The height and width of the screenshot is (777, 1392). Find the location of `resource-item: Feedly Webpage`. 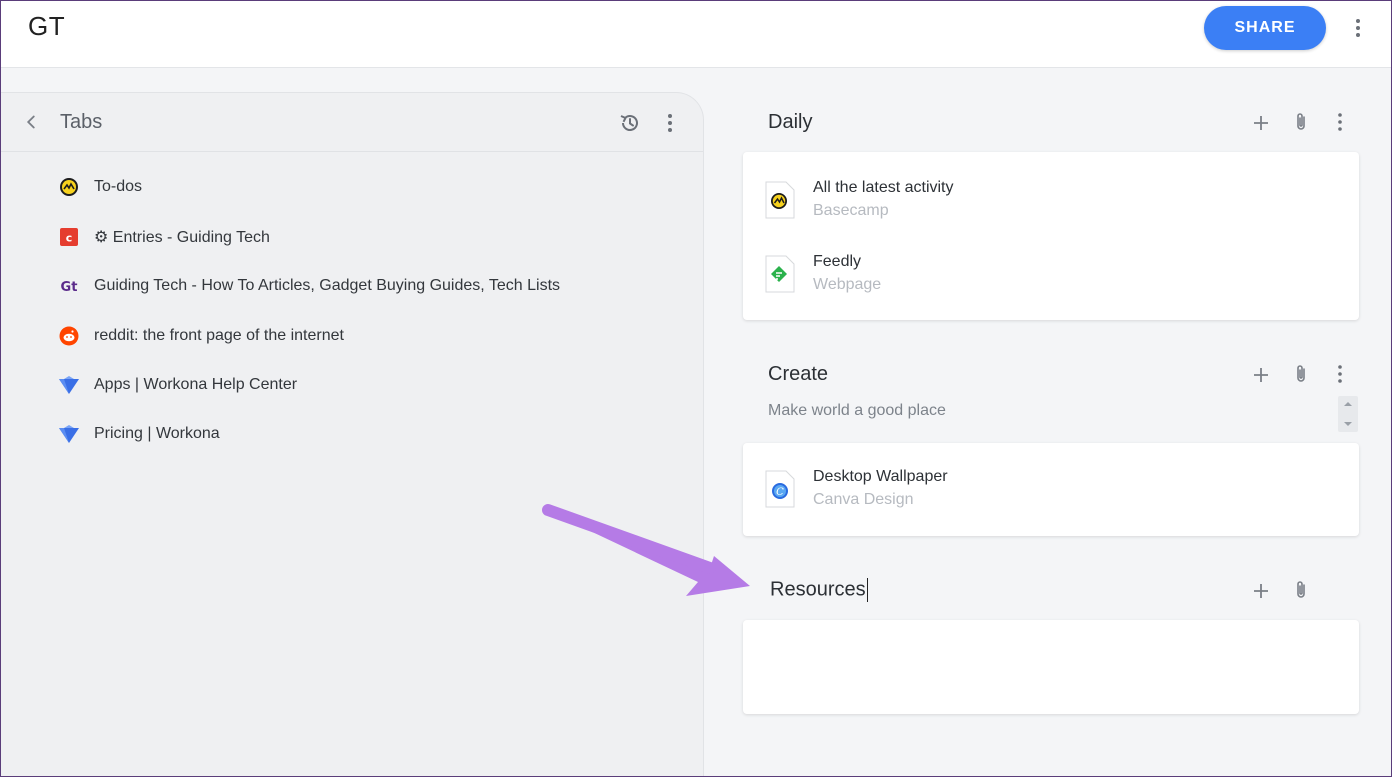

resource-item: Feedly Webpage is located at coordinates (1045, 277).